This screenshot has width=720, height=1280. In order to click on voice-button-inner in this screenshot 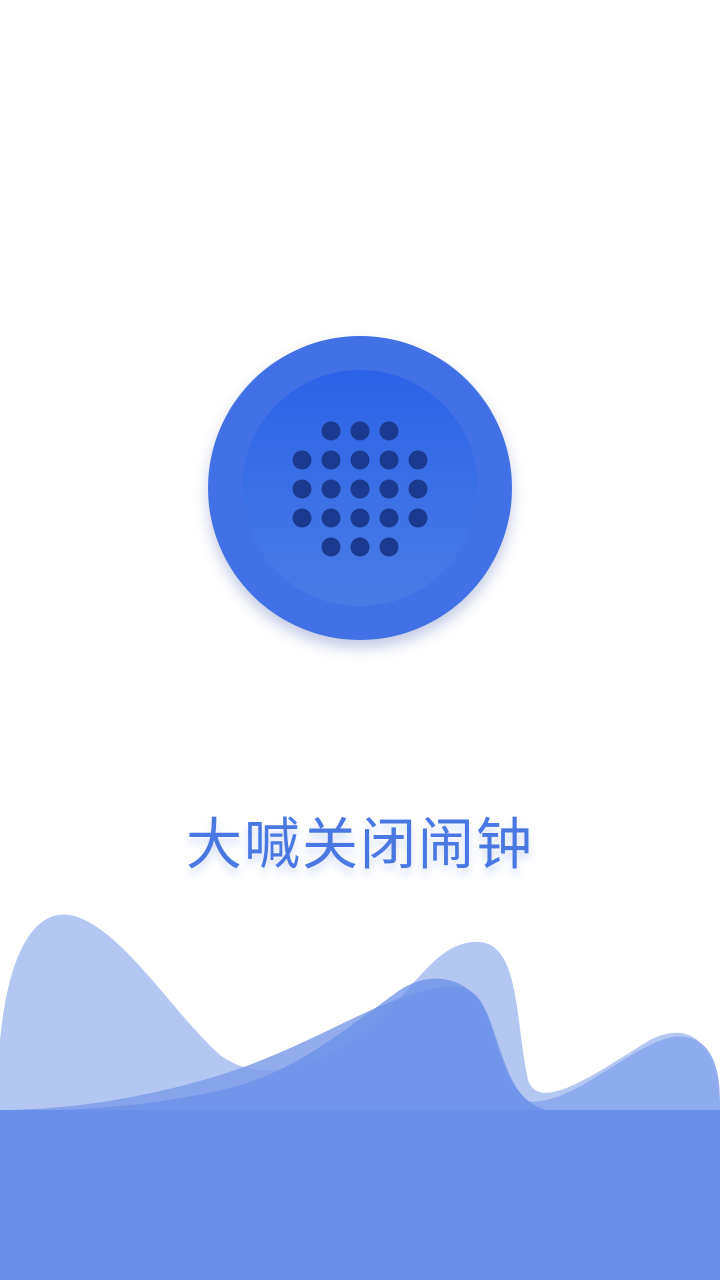, I will do `click(360, 488)`.